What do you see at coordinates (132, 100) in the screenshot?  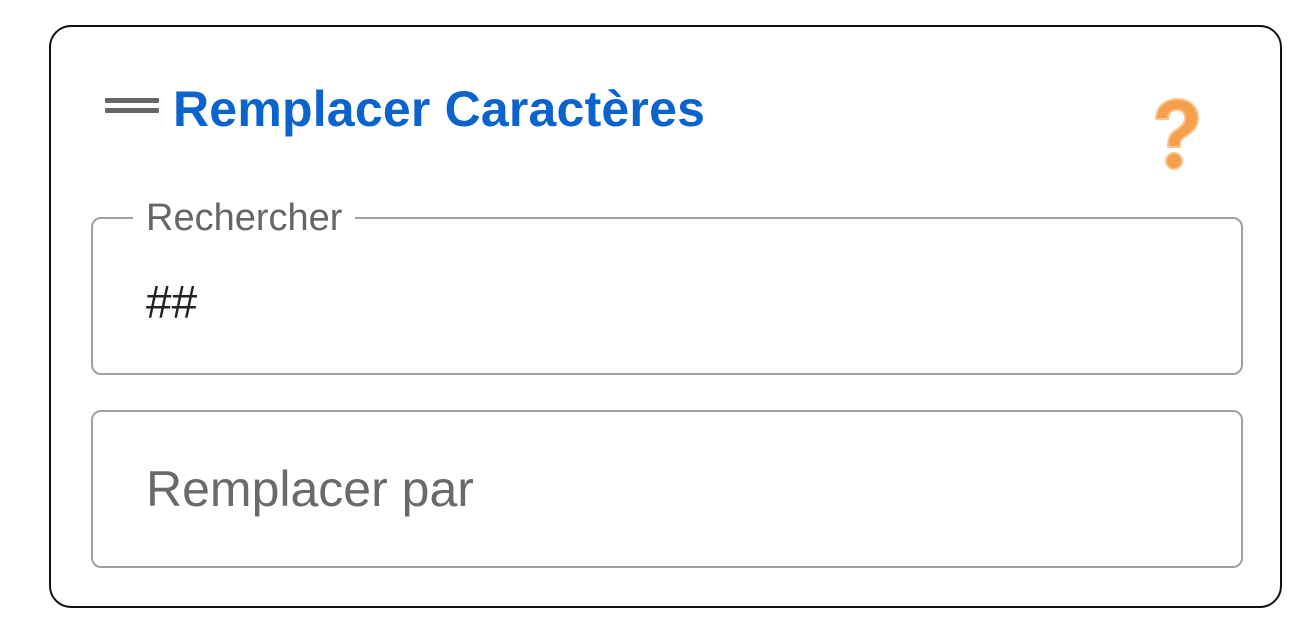 I see `drag-handle-bar-top` at bounding box center [132, 100].